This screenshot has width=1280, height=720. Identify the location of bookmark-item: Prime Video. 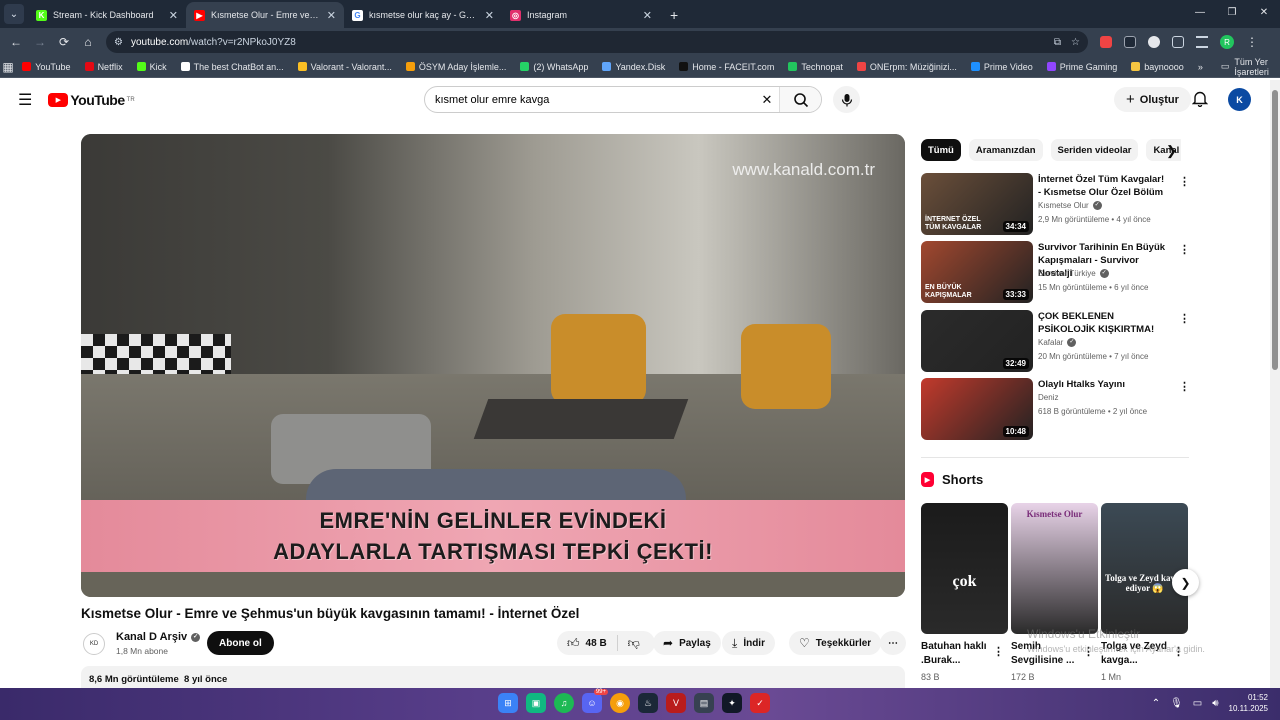
(1001, 67).